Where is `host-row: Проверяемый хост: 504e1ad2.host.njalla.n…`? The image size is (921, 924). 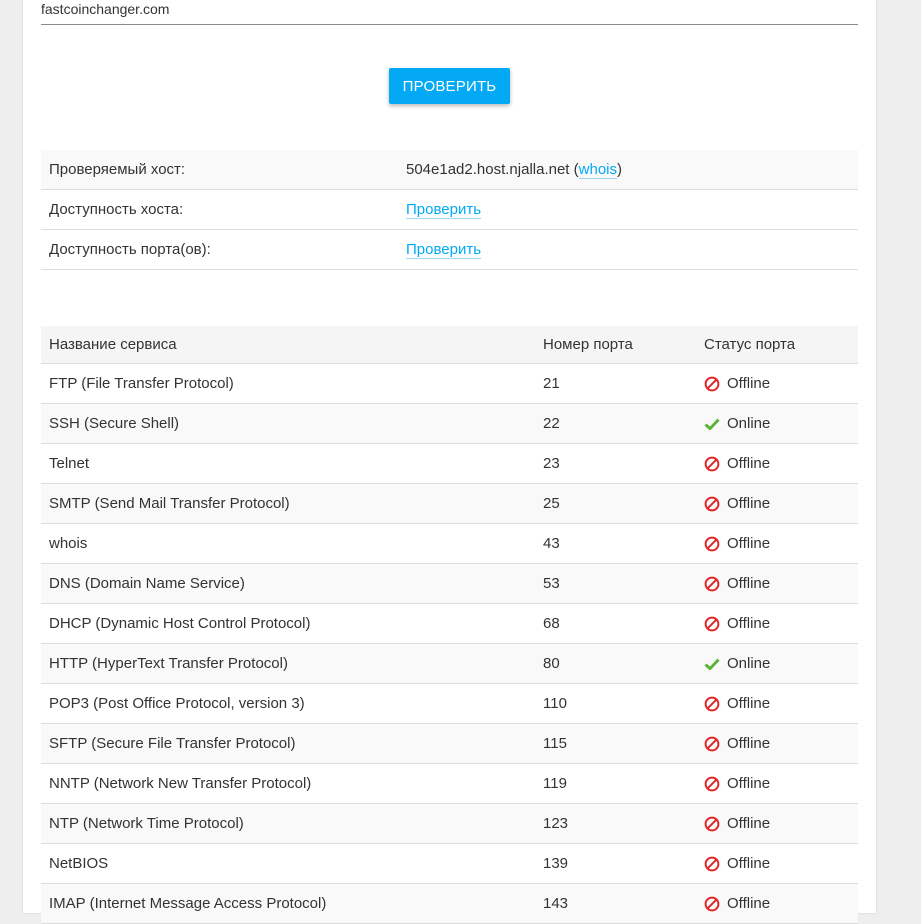 host-row: Проверяемый хост: 504e1ad2.host.njalla.n… is located at coordinates (449, 170).